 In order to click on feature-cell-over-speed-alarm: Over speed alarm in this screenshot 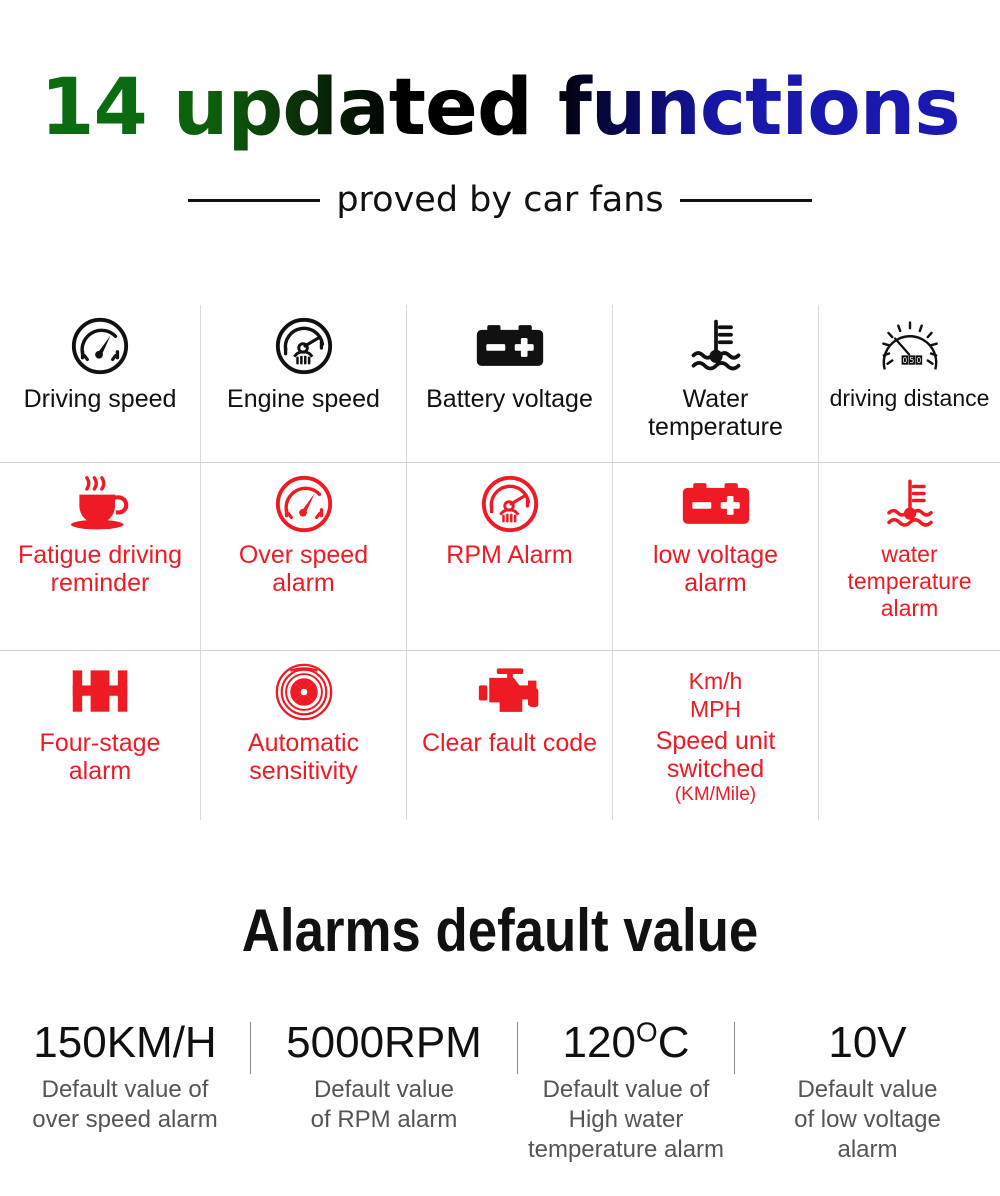, I will do `click(304, 557)`.